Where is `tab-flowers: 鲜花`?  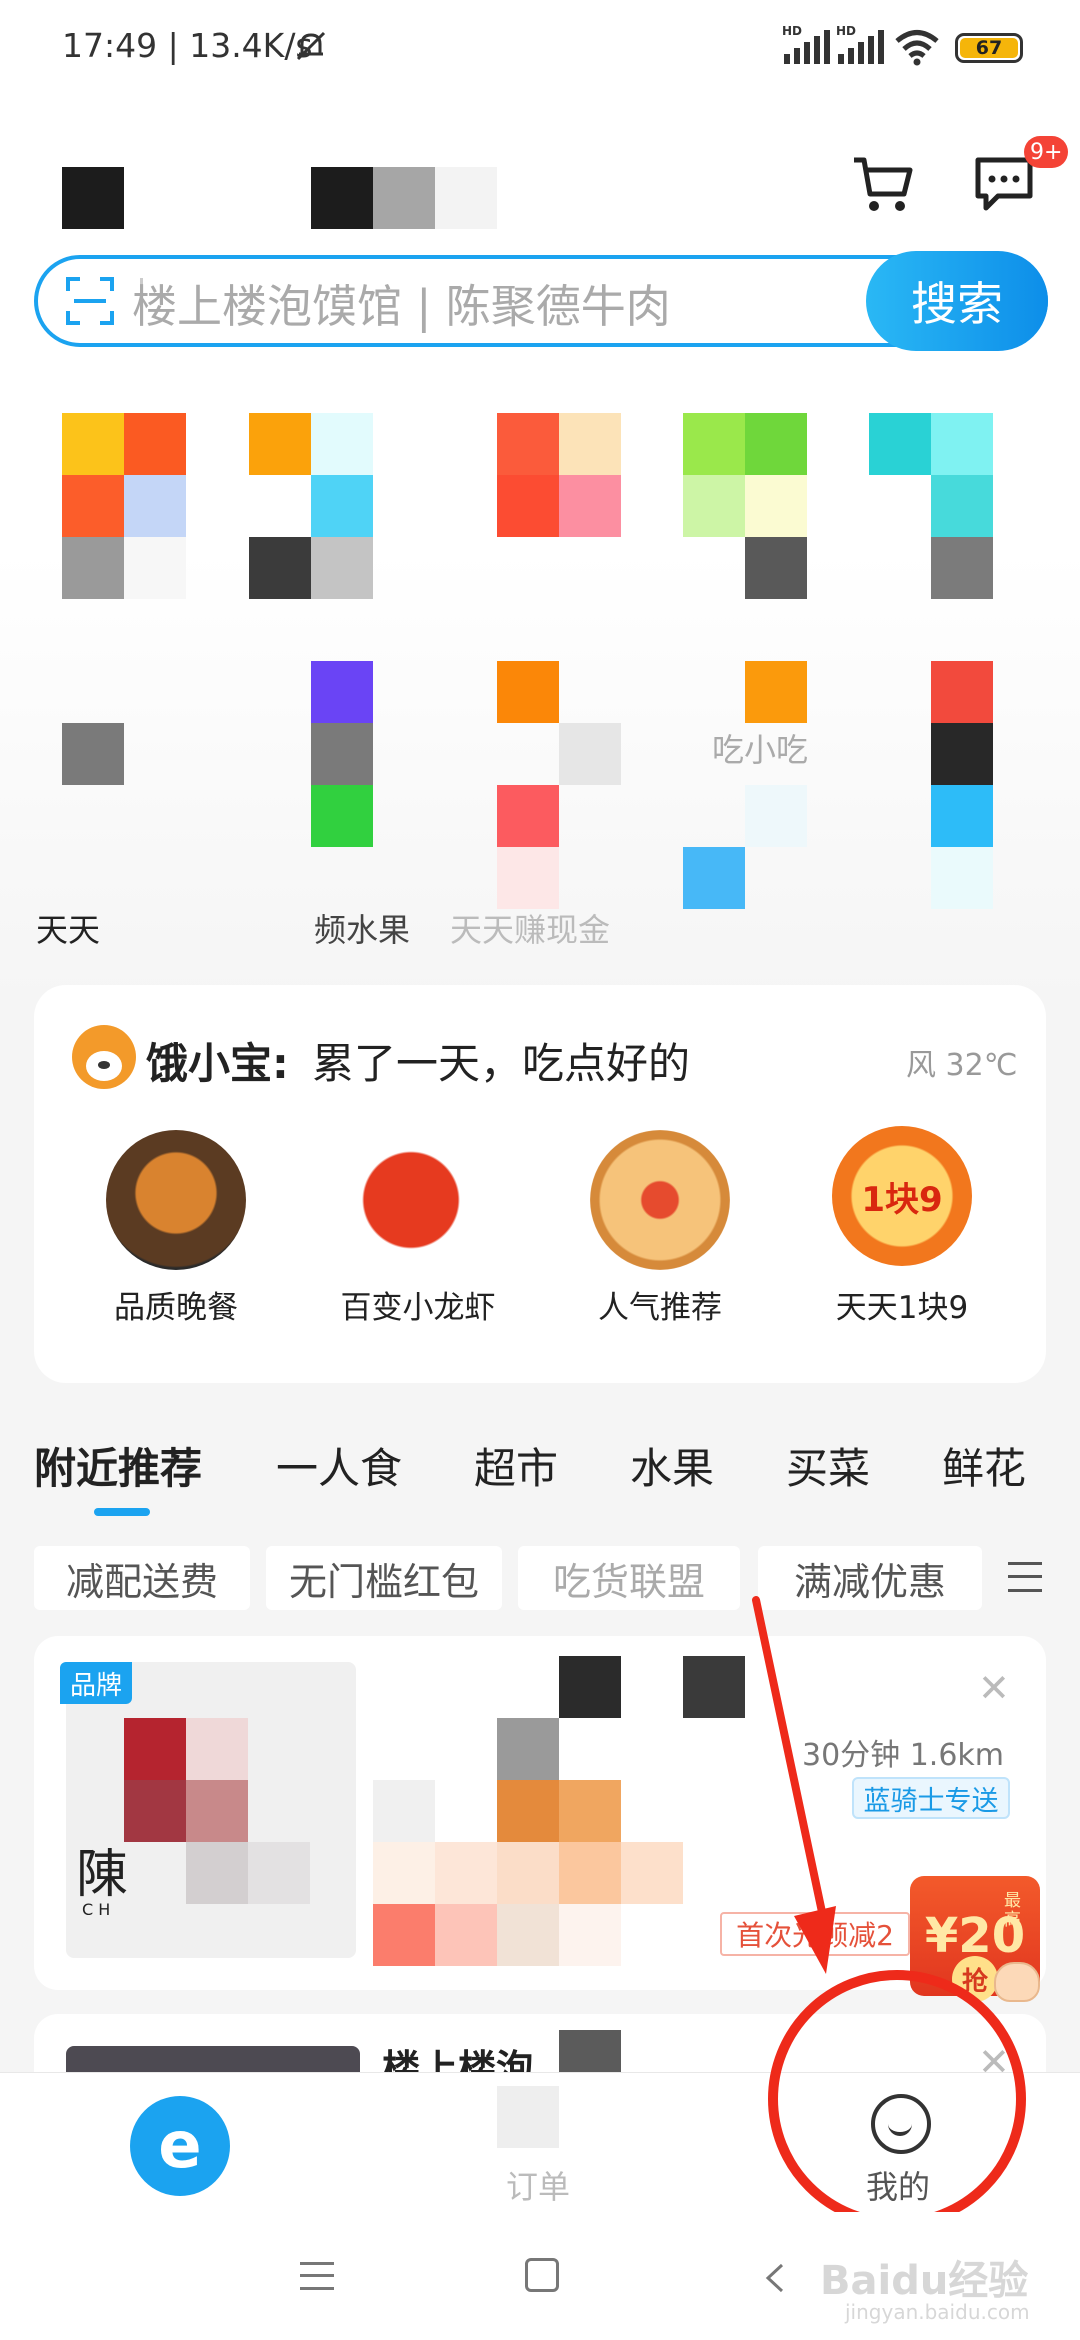 tab-flowers: 鲜花 is located at coordinates (984, 1465).